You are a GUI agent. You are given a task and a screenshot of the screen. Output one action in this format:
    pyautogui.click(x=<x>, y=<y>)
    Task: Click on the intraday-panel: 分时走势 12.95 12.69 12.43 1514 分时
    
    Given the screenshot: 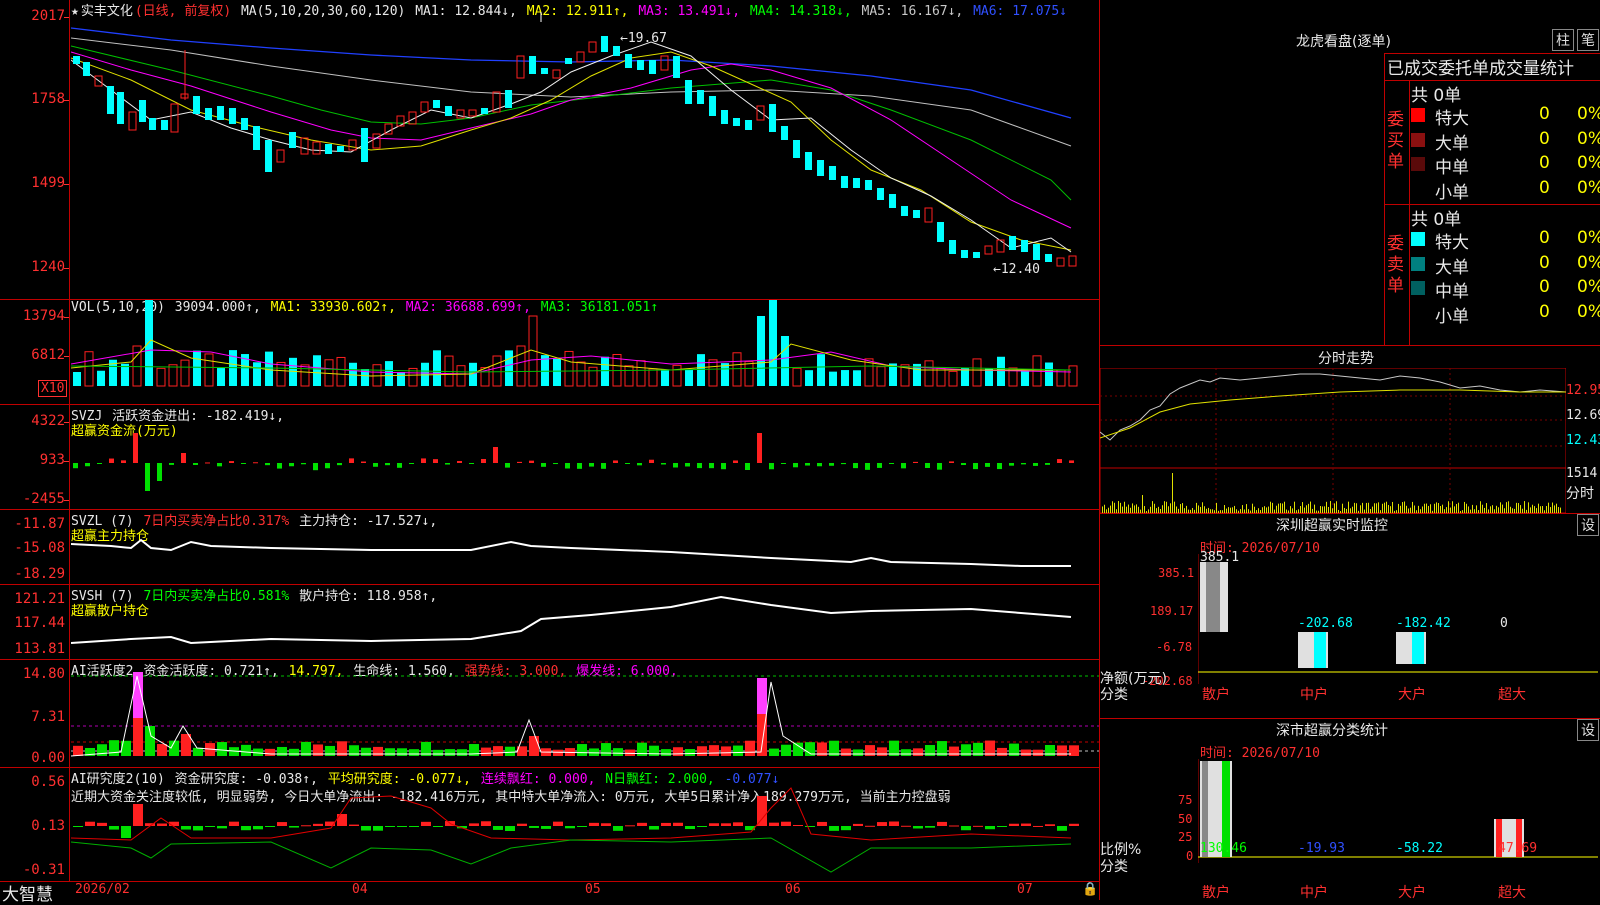 What is the action you would take?
    pyautogui.click(x=1349, y=429)
    